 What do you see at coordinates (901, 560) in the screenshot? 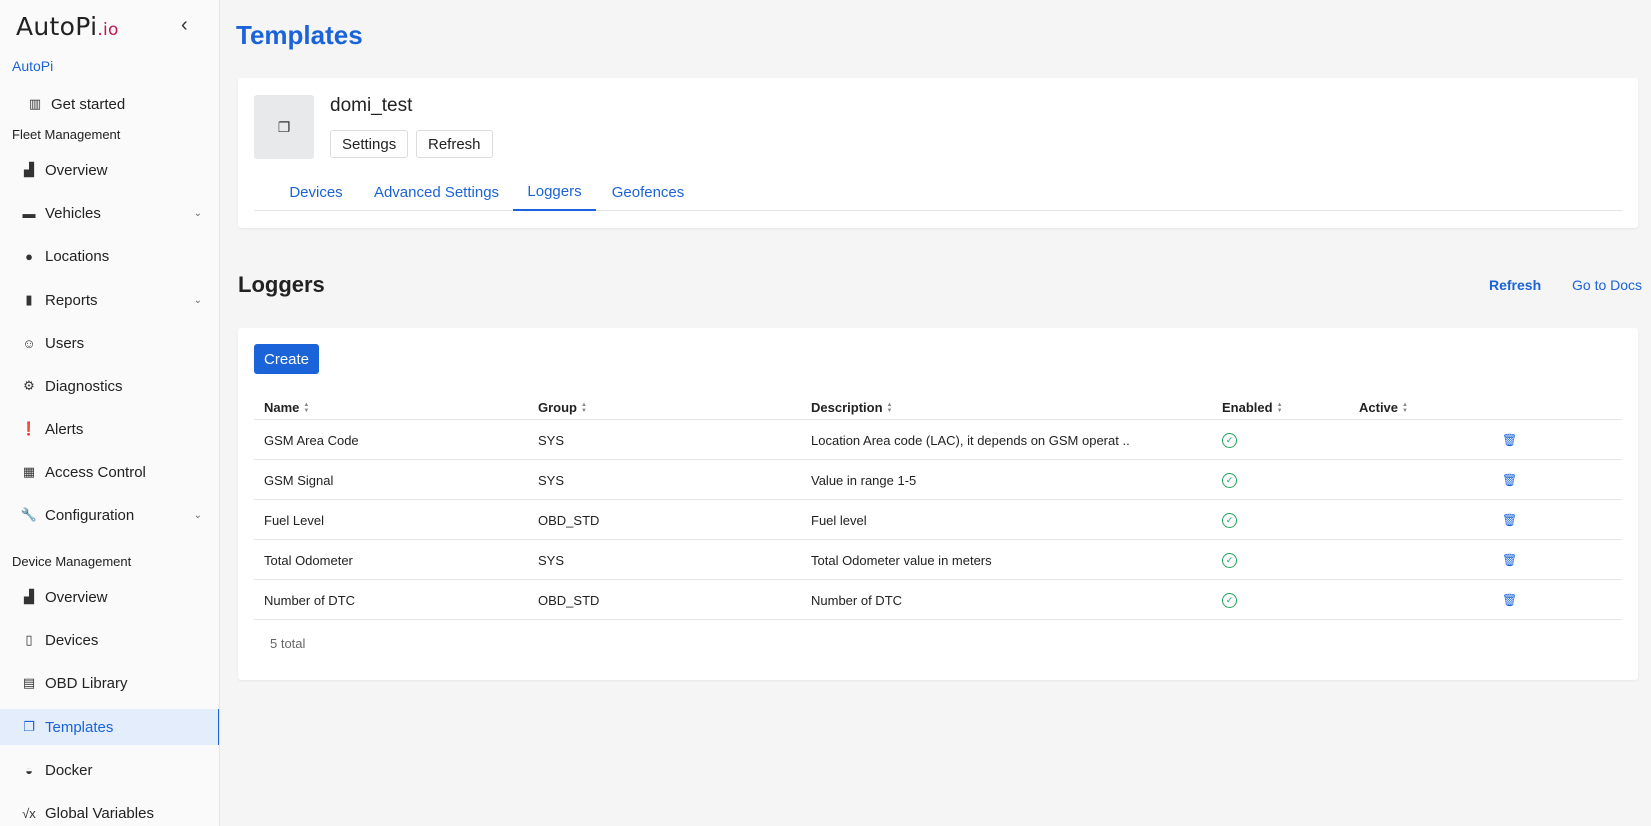
I see `logger-description: Total Odometer value in meters` at bounding box center [901, 560].